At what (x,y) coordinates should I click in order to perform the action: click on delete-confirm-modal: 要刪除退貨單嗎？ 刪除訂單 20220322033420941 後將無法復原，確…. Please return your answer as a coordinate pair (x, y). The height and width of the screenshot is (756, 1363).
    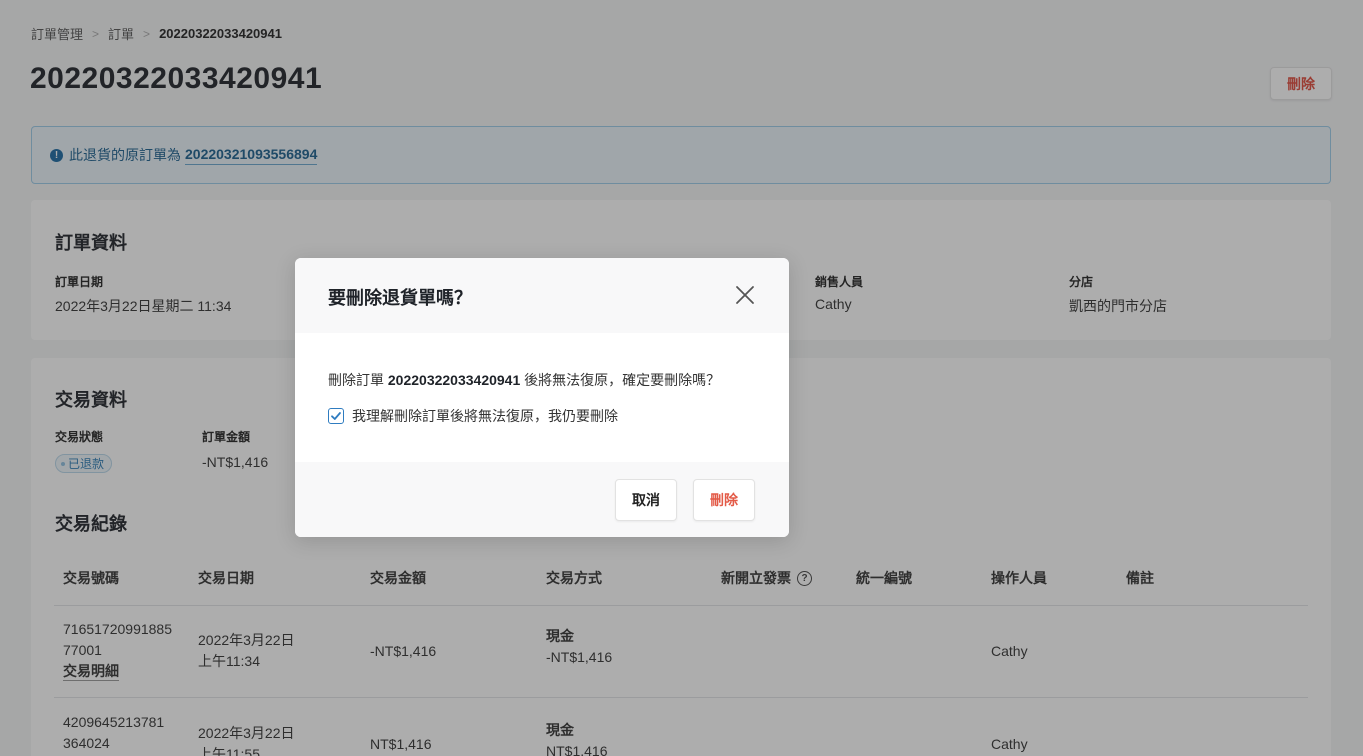
    Looking at the image, I should click on (542, 397).